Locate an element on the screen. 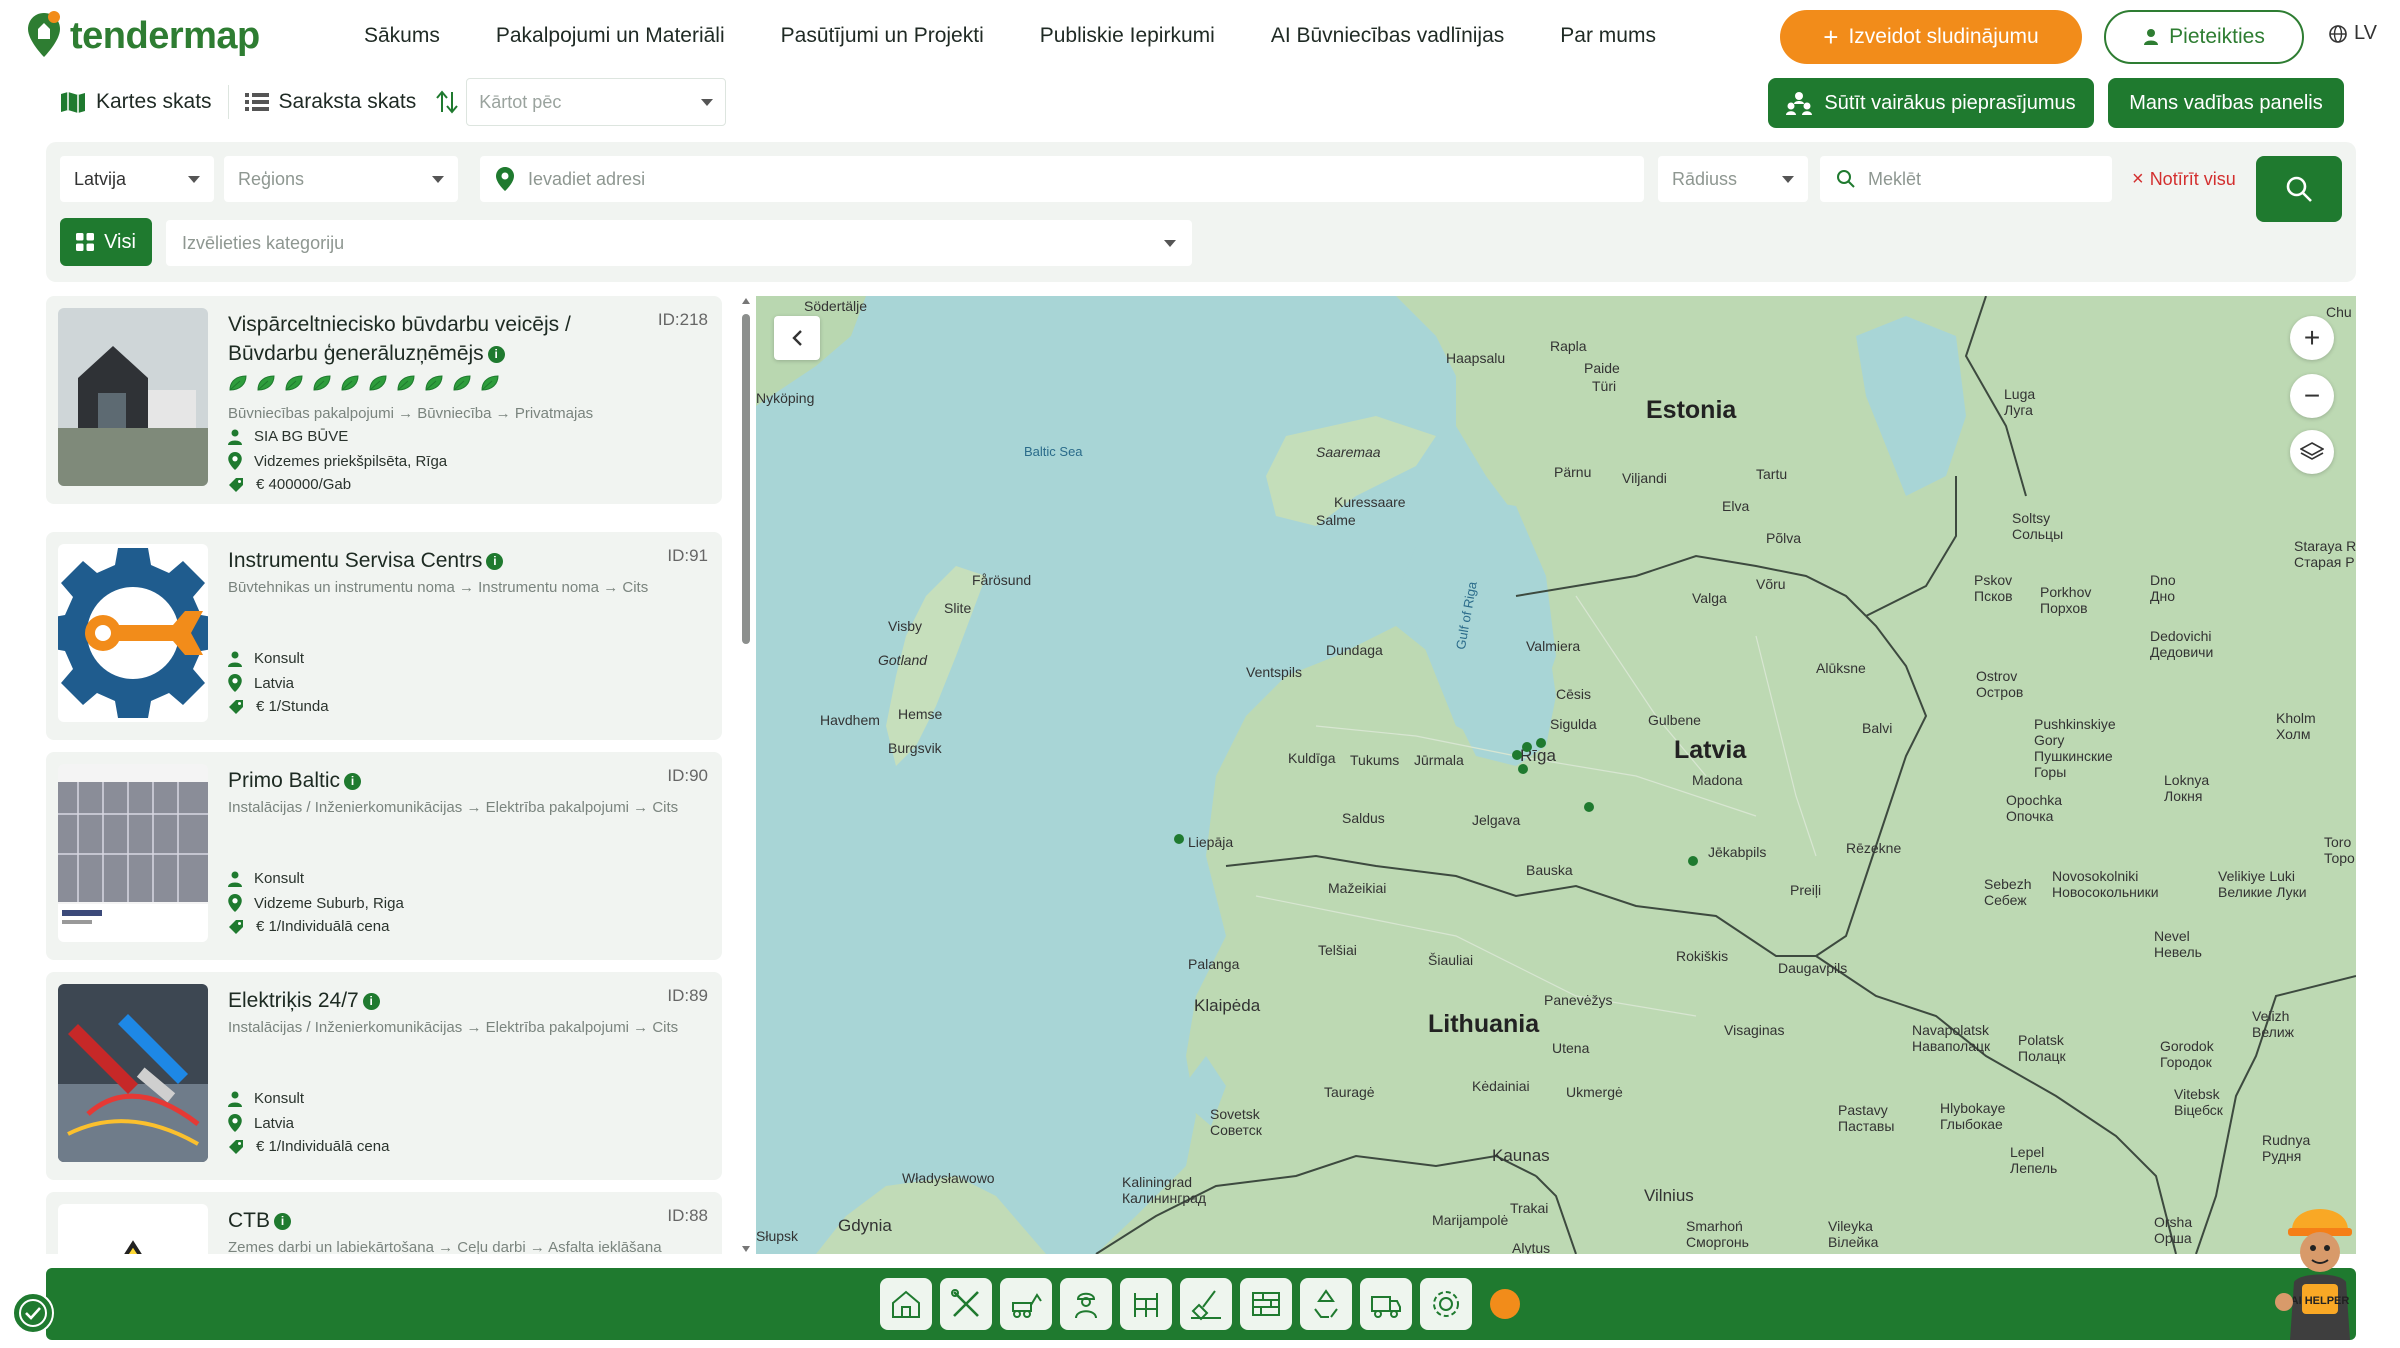 This screenshot has height=1348, width=2400. machinery-category-button is located at coordinates (1026, 1304).